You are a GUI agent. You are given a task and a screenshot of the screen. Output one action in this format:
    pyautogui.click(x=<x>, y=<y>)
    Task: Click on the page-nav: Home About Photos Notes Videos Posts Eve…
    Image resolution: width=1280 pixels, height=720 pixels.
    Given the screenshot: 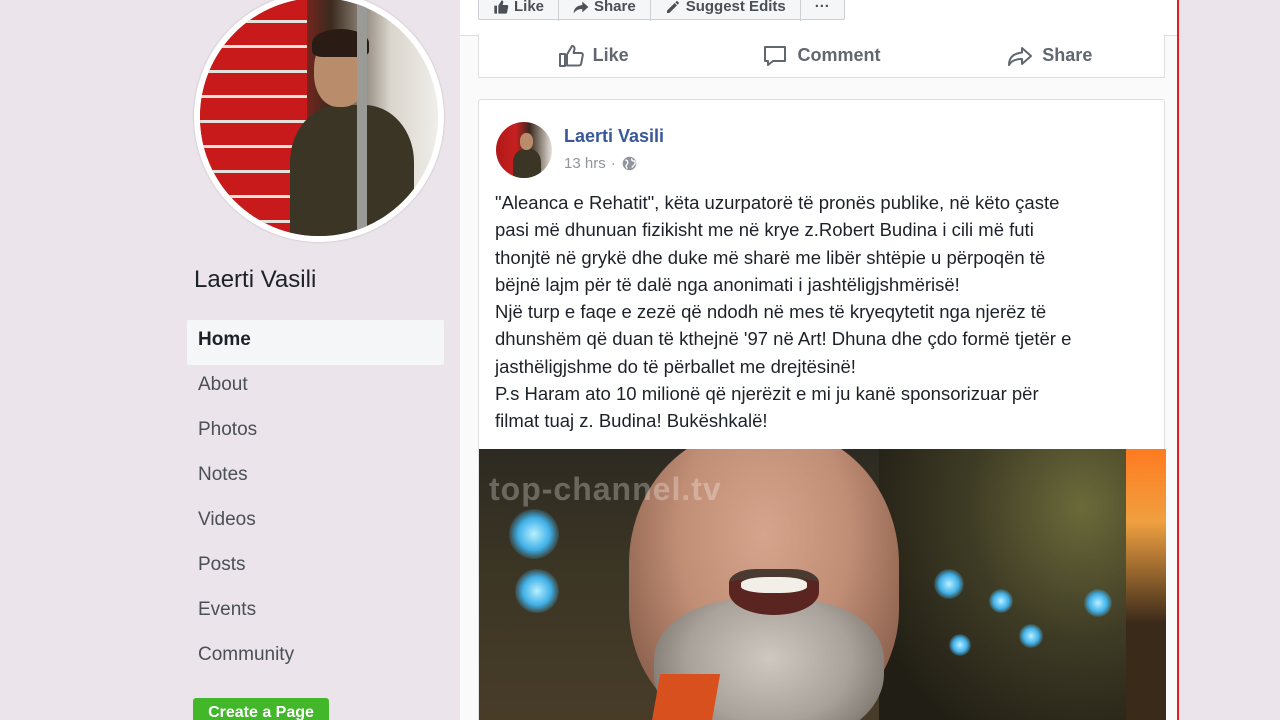 What is the action you would take?
    pyautogui.click(x=315, y=500)
    